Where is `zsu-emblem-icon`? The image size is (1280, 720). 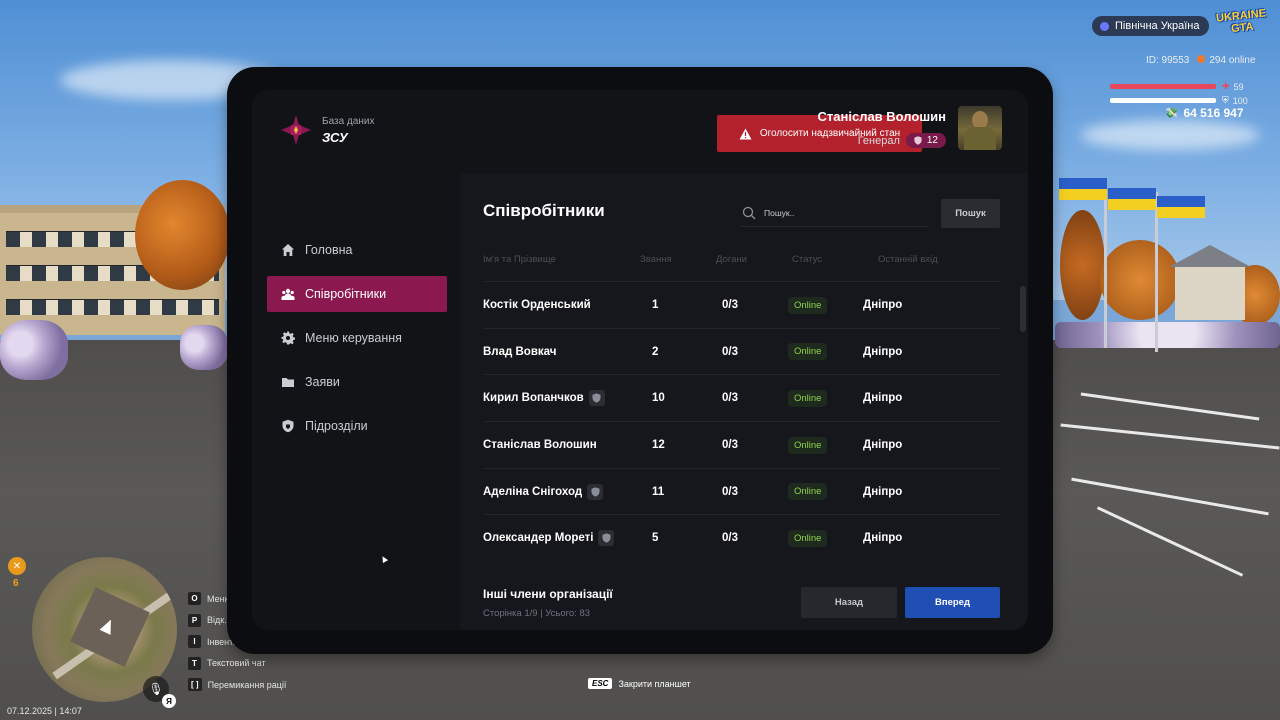 zsu-emblem-icon is located at coordinates (296, 130).